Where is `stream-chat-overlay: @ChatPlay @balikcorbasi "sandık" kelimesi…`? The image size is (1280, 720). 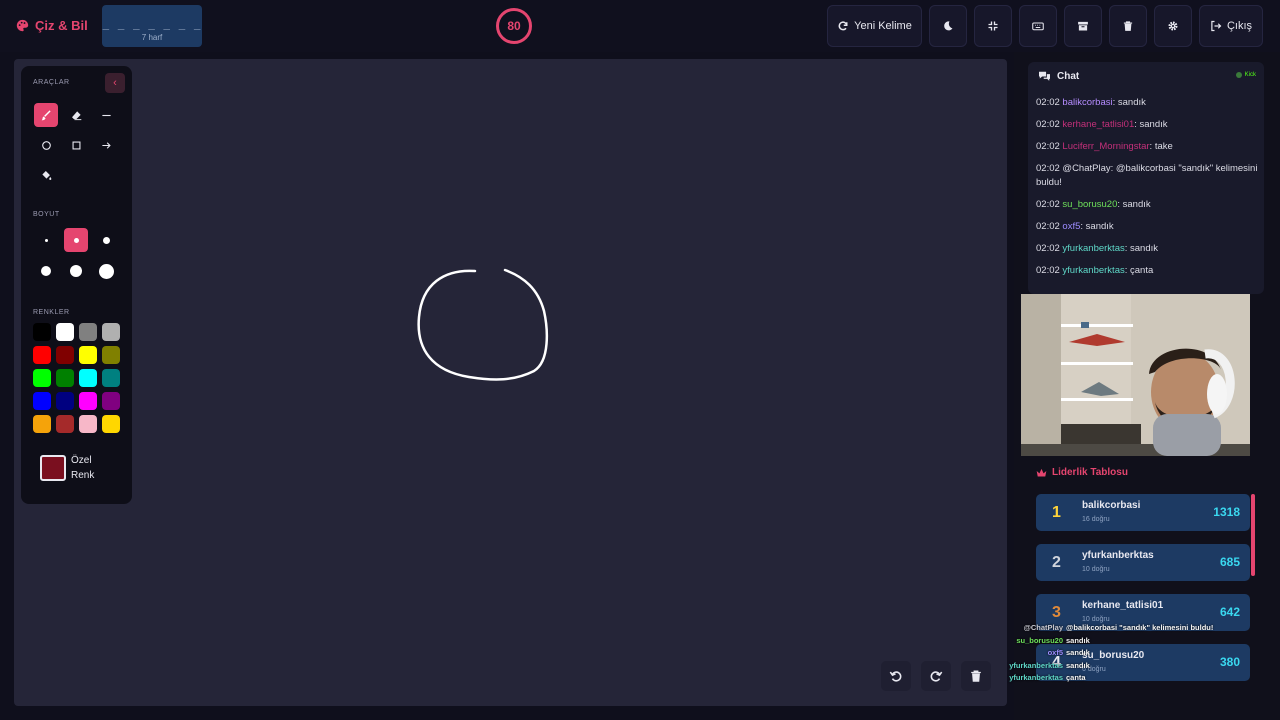 stream-chat-overlay: @ChatPlay @balikcorbasi "sandık" kelimesi… is located at coordinates (1120, 653).